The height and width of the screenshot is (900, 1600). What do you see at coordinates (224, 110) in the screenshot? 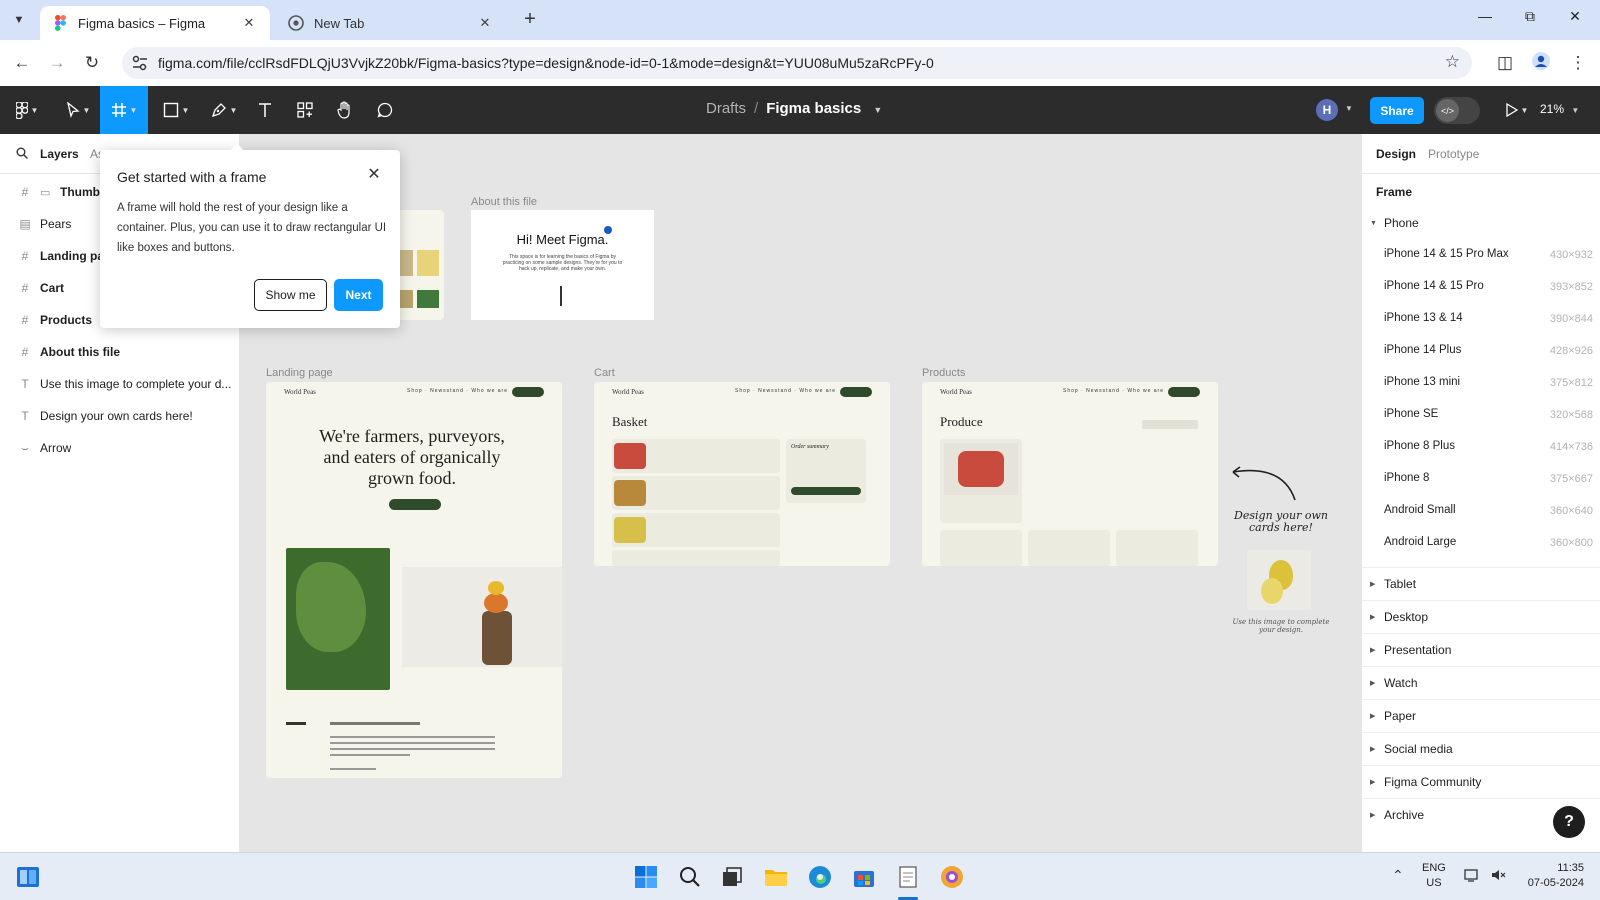
I see `pen-tool-icon: ▼` at bounding box center [224, 110].